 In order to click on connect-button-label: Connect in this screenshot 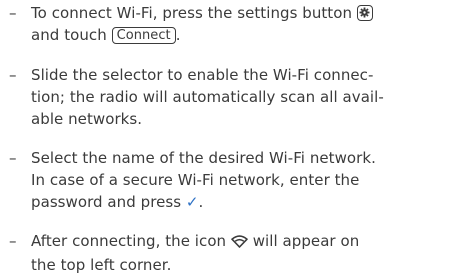, I will do `click(143, 35)`.